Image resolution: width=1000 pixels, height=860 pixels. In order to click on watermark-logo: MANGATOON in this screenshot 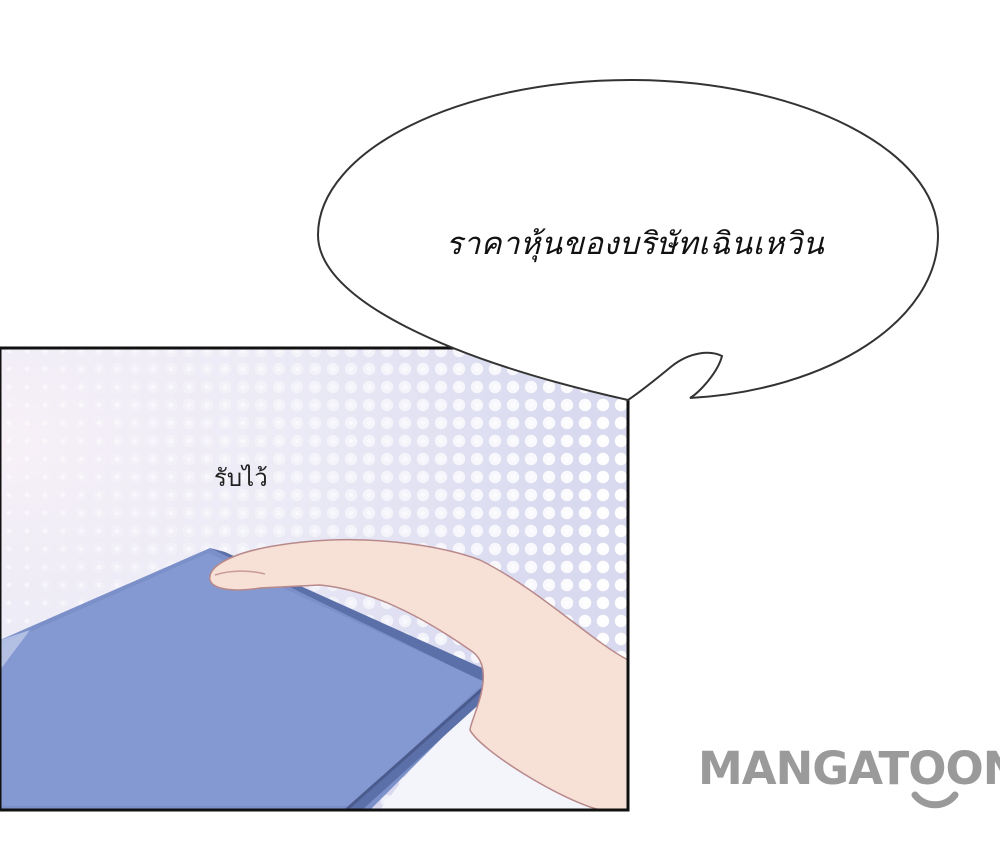, I will do `click(849, 782)`.